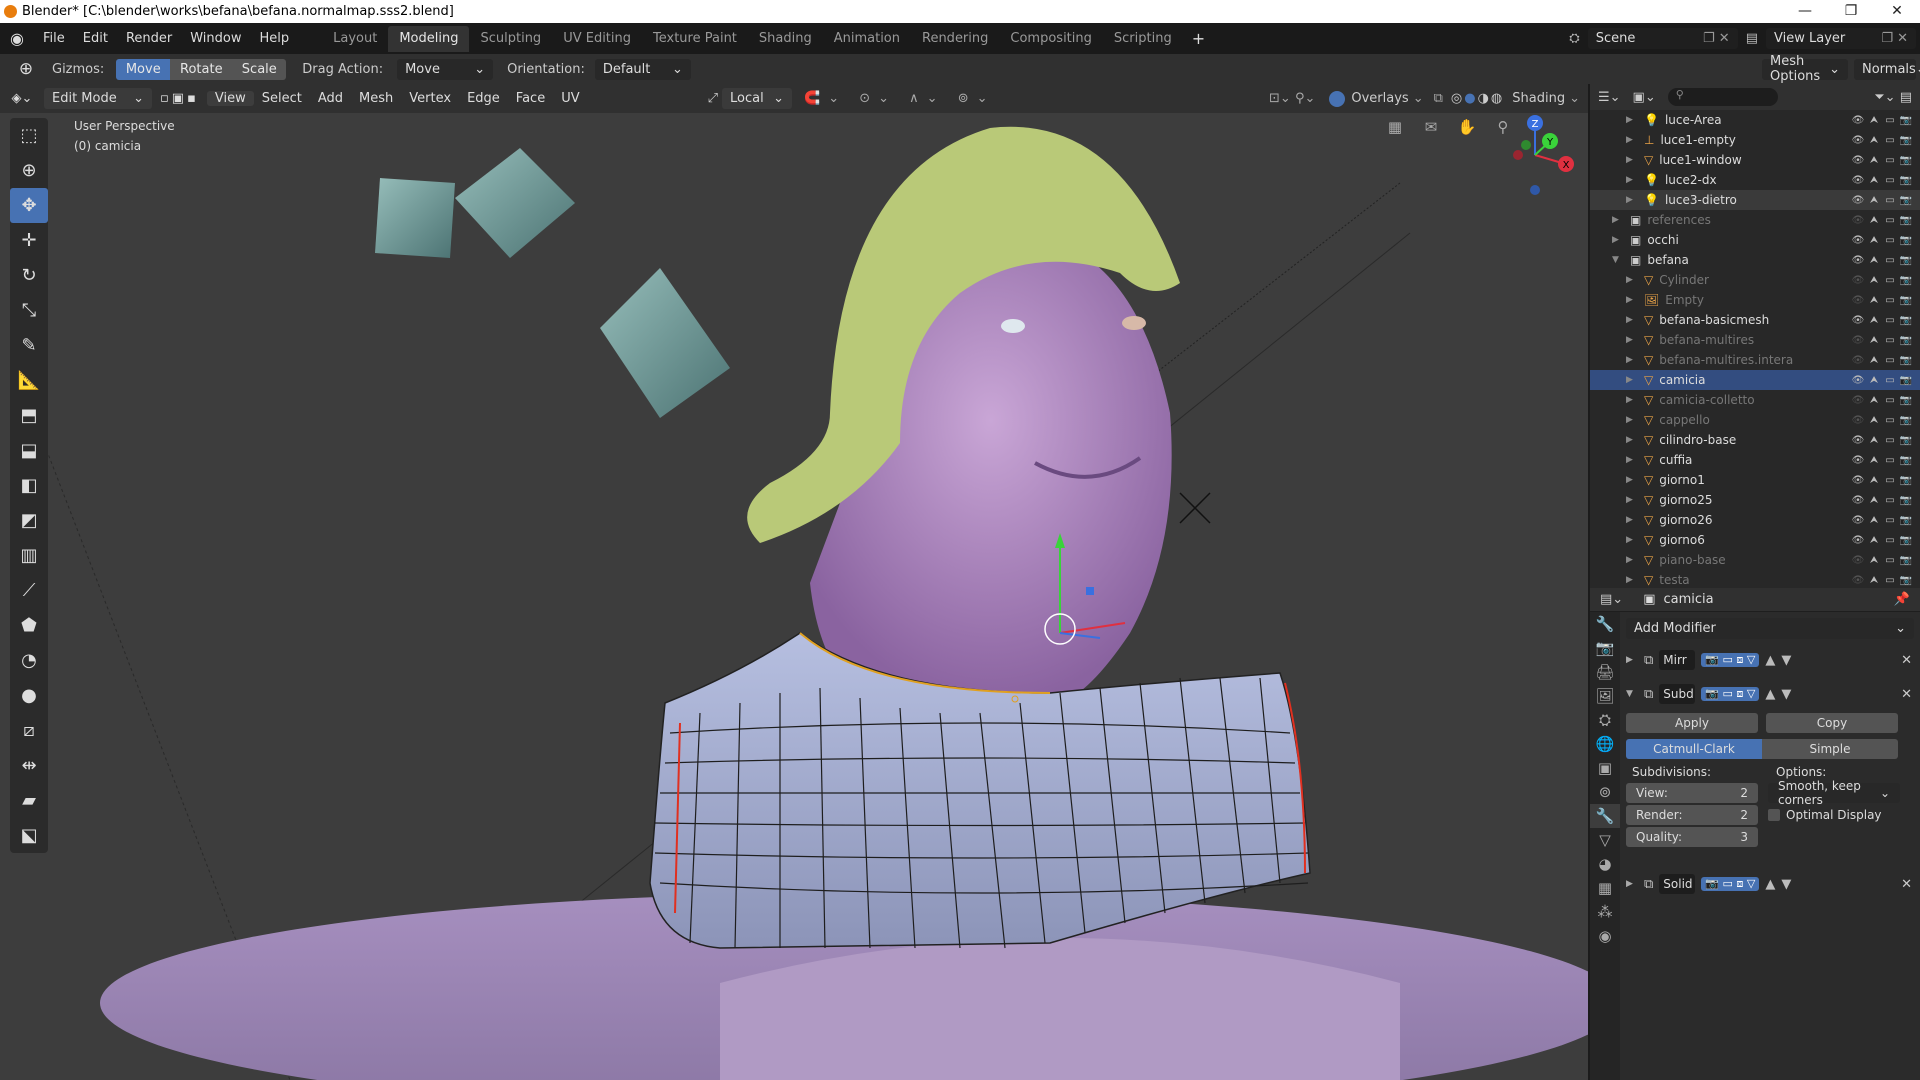 The height and width of the screenshot is (1080, 1920). I want to click on mode-select: Edit Mode ⌄, so click(98, 98).